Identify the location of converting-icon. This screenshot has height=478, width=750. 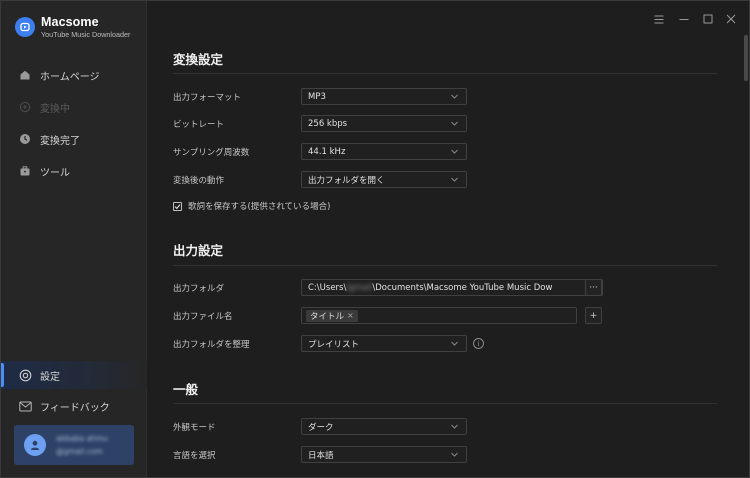
(25, 107).